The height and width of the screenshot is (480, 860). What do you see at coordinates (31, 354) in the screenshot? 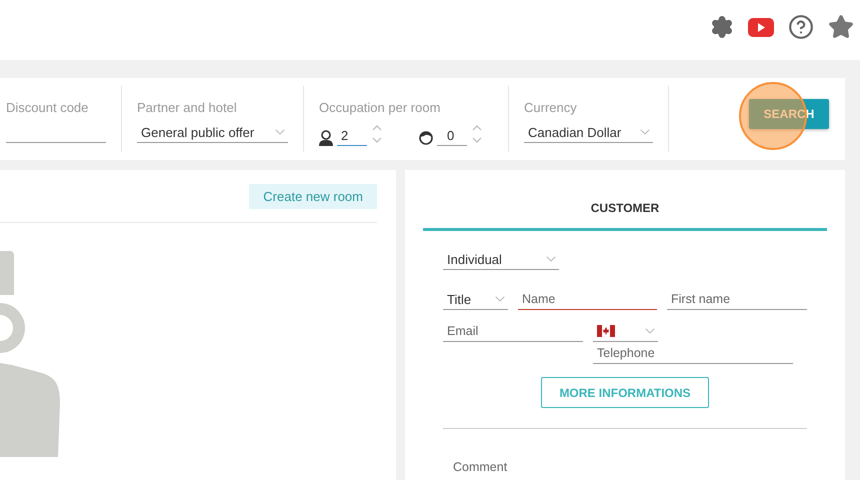
I see `person-silhouette-icon` at bounding box center [31, 354].